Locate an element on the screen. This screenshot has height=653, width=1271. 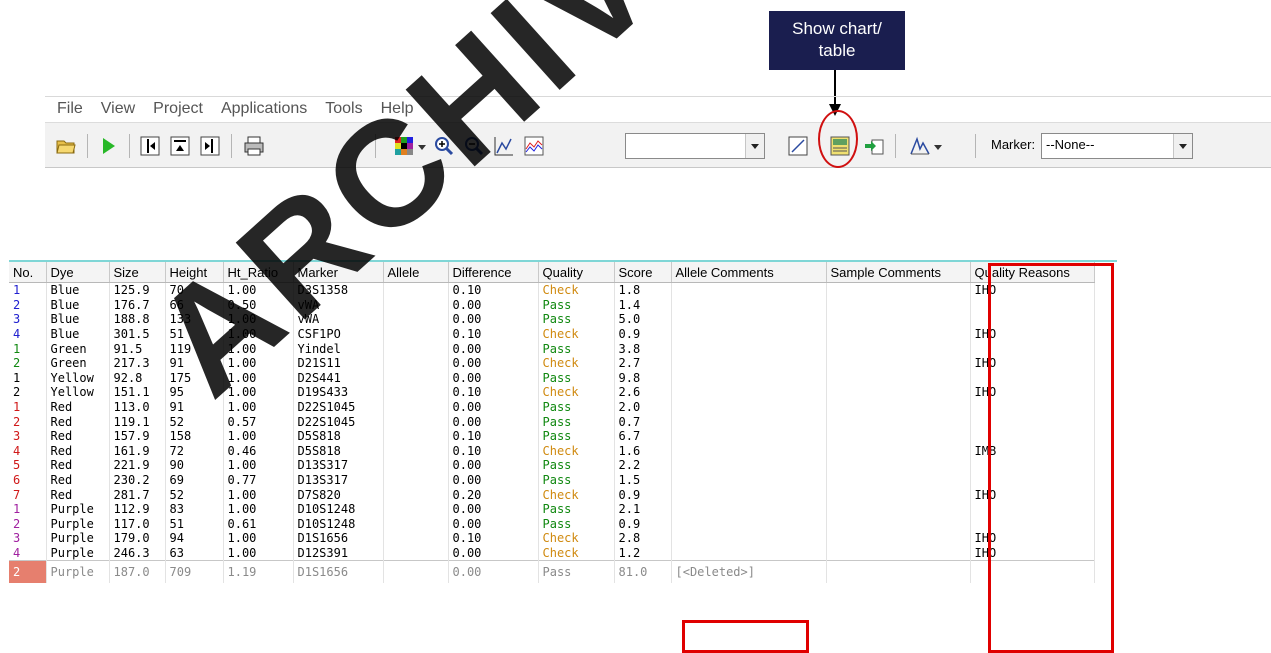
table-row: 1 Yellow 92.8 175 1.00 D2S441 0.00 Pass 9.8 is located at coordinates (552, 378).